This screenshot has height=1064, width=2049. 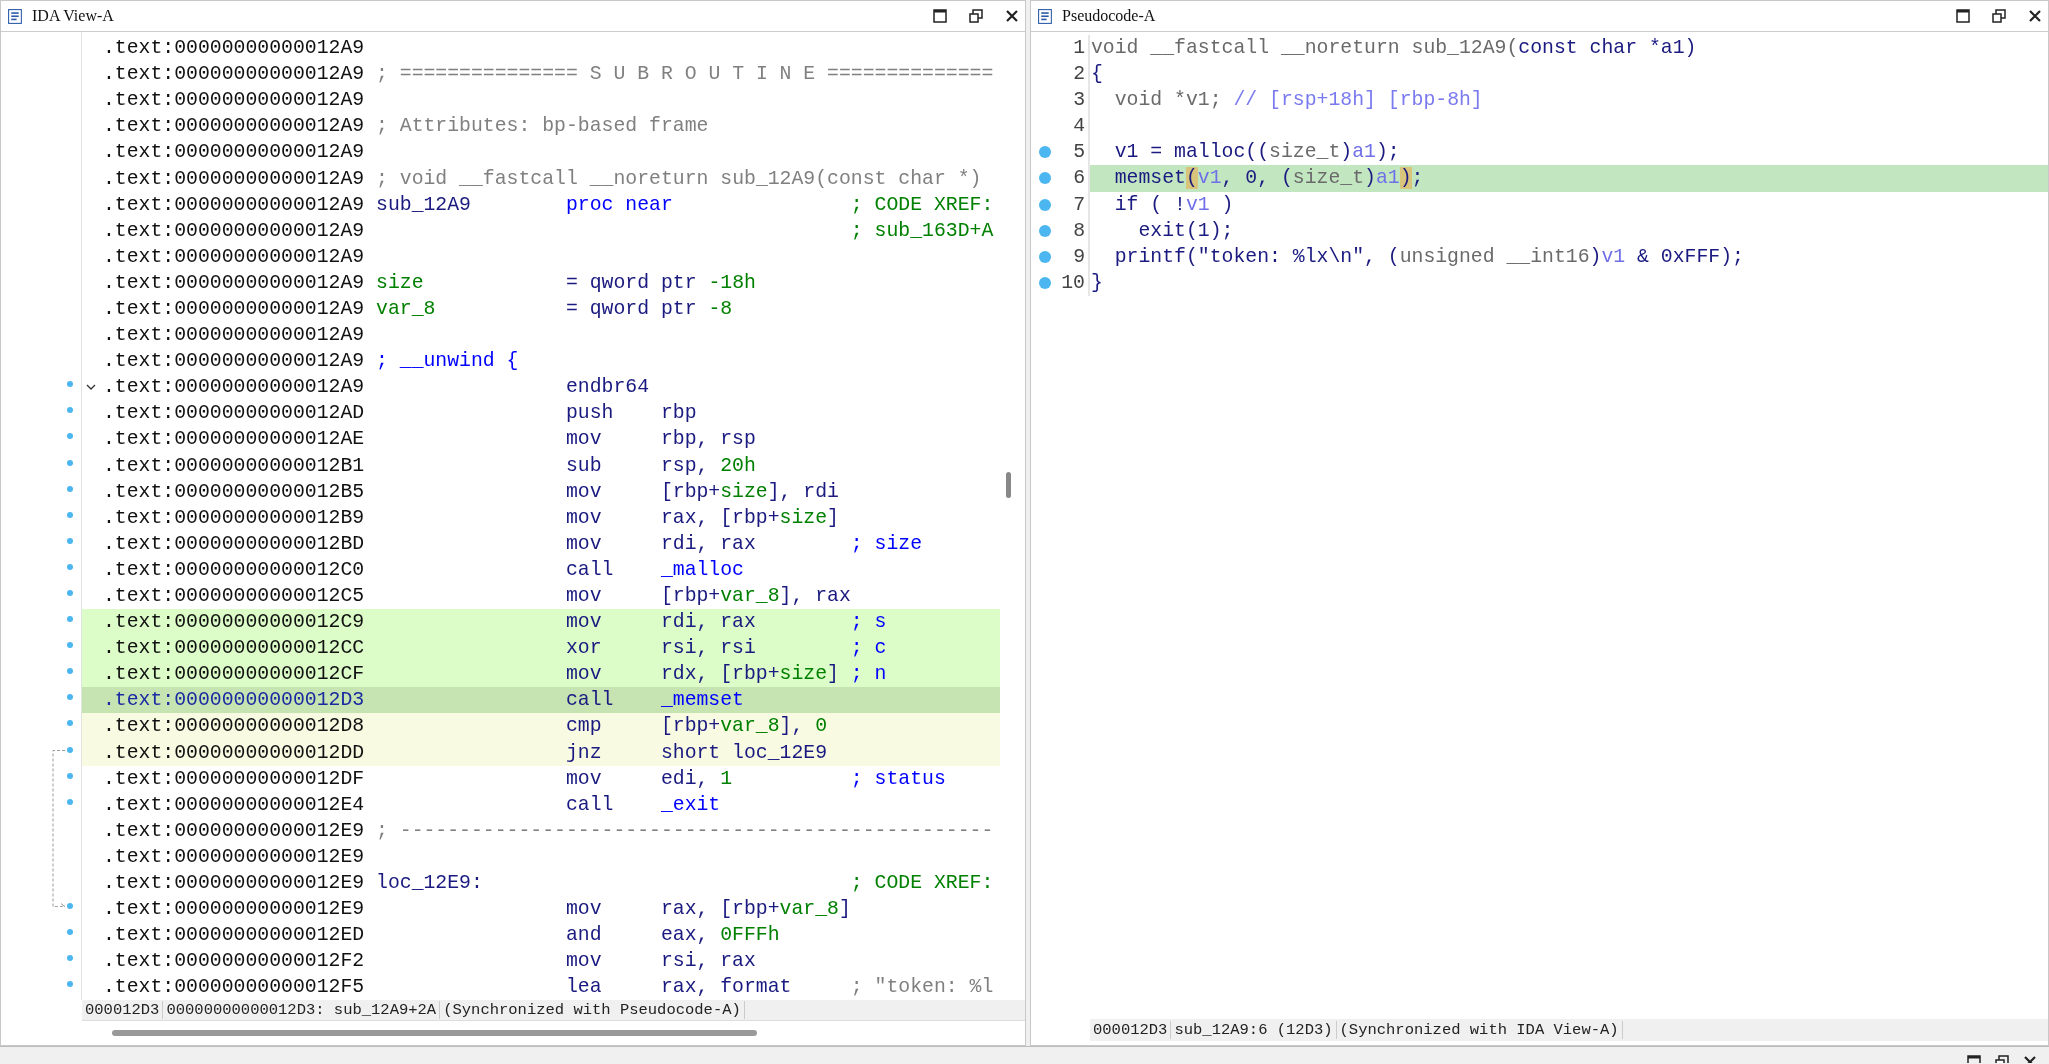 I want to click on mnemonic-text: cmp, so click(x=584, y=726).